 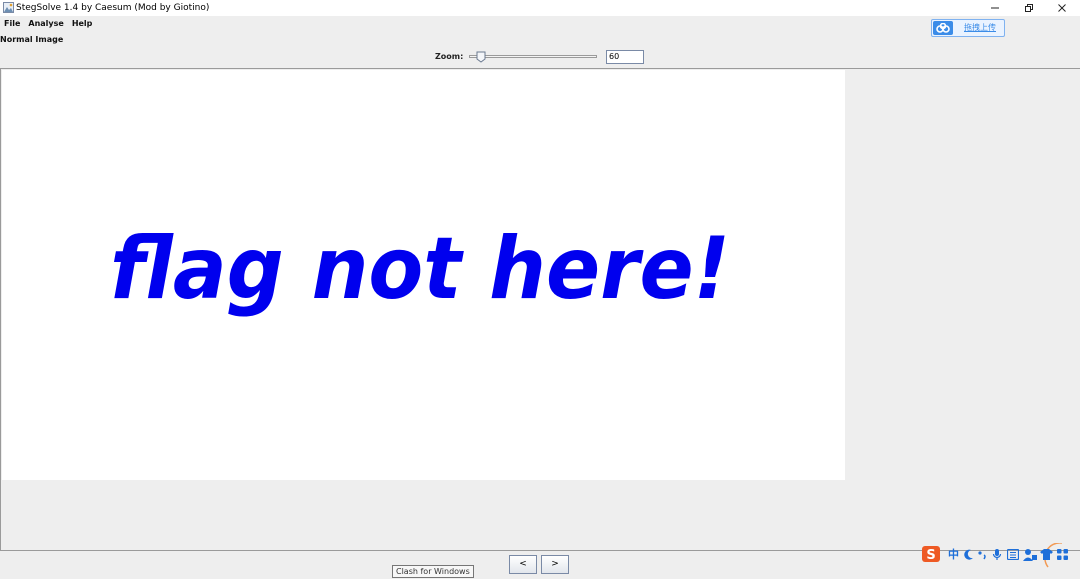 I want to click on restore-icon, so click(x=1029, y=8).